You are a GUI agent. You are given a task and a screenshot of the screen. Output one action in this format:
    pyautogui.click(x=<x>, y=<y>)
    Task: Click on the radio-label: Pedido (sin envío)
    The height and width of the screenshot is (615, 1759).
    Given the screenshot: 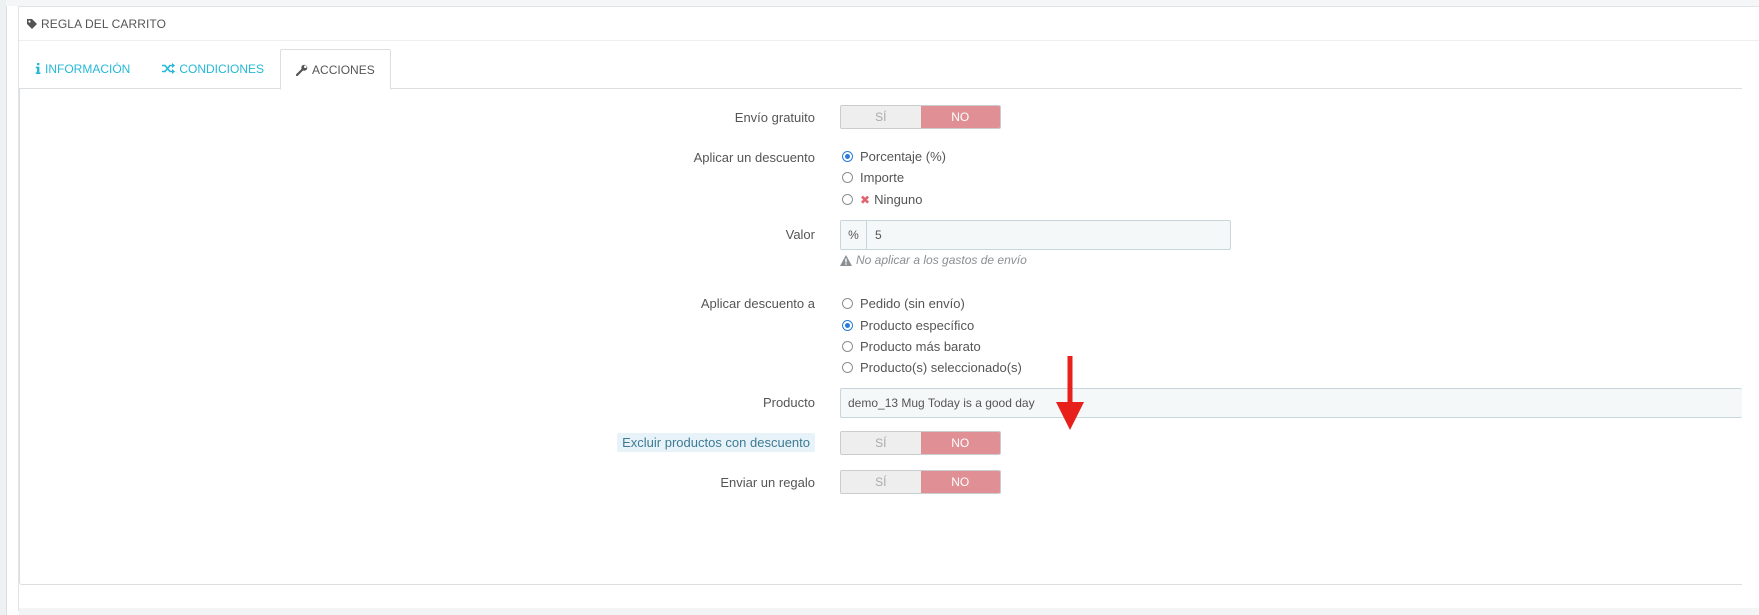 What is the action you would take?
    pyautogui.click(x=912, y=303)
    